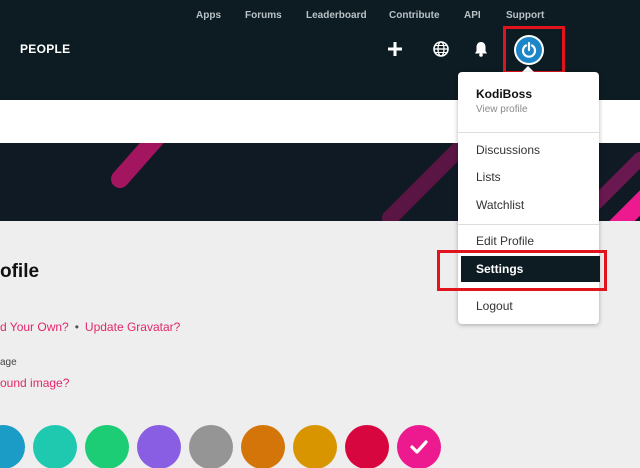 The image size is (640, 468). What do you see at coordinates (8, 362) in the screenshot?
I see `background-image-label: age` at bounding box center [8, 362].